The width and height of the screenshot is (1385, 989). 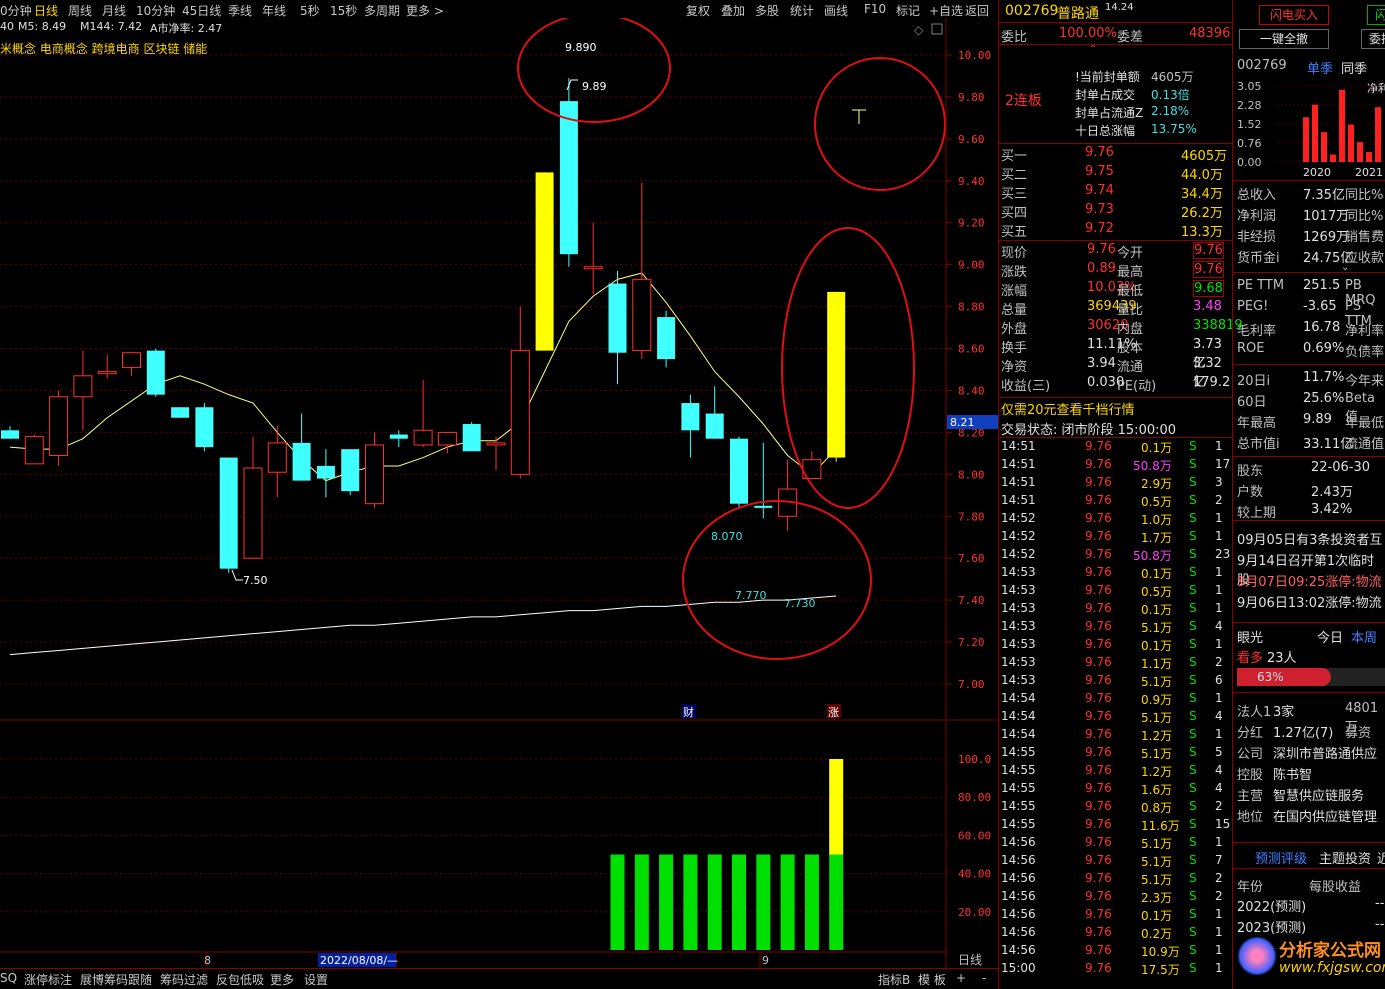 What do you see at coordinates (946, 10) in the screenshot?
I see `tool-button-7: +自选` at bounding box center [946, 10].